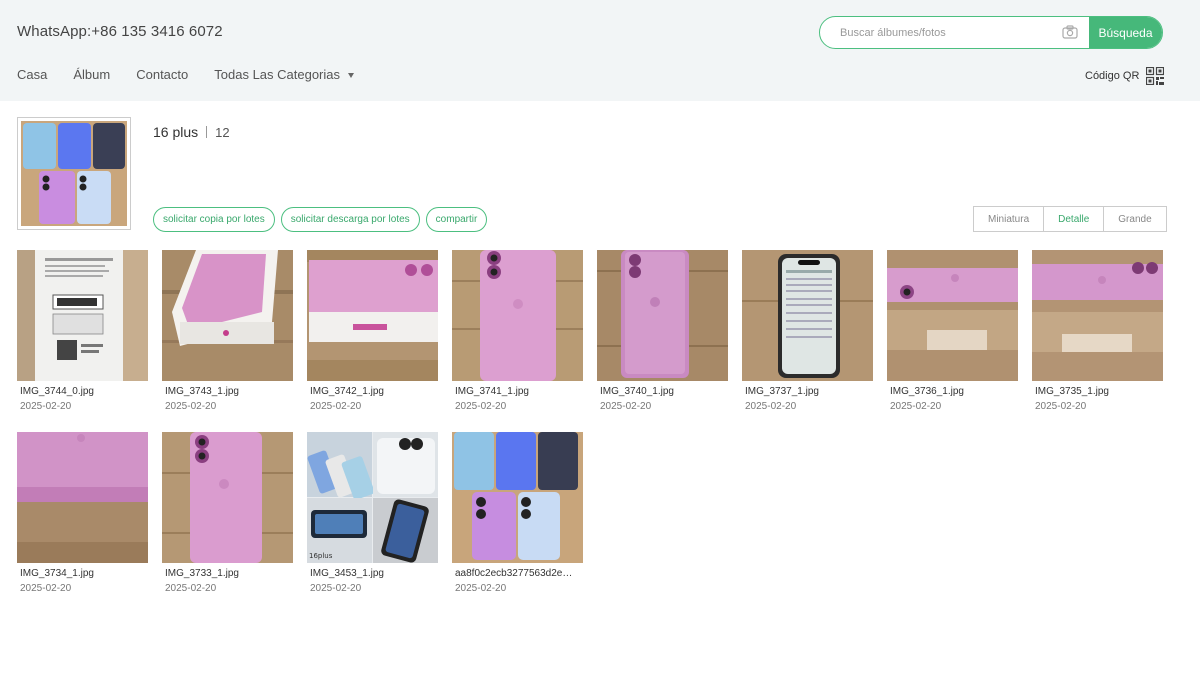  I want to click on photo-filename: IMG_3744_0.jpg, so click(57, 391).